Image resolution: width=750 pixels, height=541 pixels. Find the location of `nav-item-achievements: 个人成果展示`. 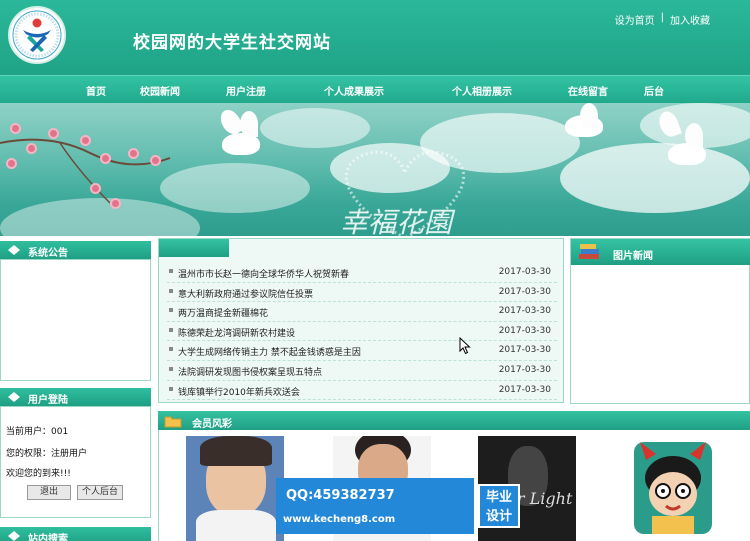

nav-item-achievements: 个人成果展示 is located at coordinates (354, 90).